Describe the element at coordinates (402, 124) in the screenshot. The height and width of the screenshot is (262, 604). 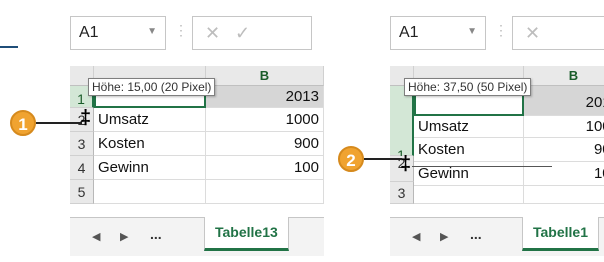
I see `row-header-1: 1` at that location.